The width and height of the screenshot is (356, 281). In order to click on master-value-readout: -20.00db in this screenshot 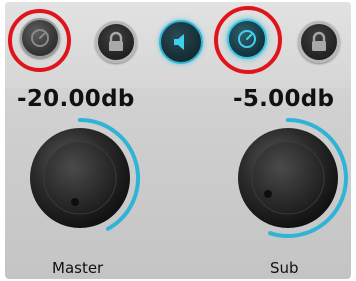, I will do `click(76, 99)`.